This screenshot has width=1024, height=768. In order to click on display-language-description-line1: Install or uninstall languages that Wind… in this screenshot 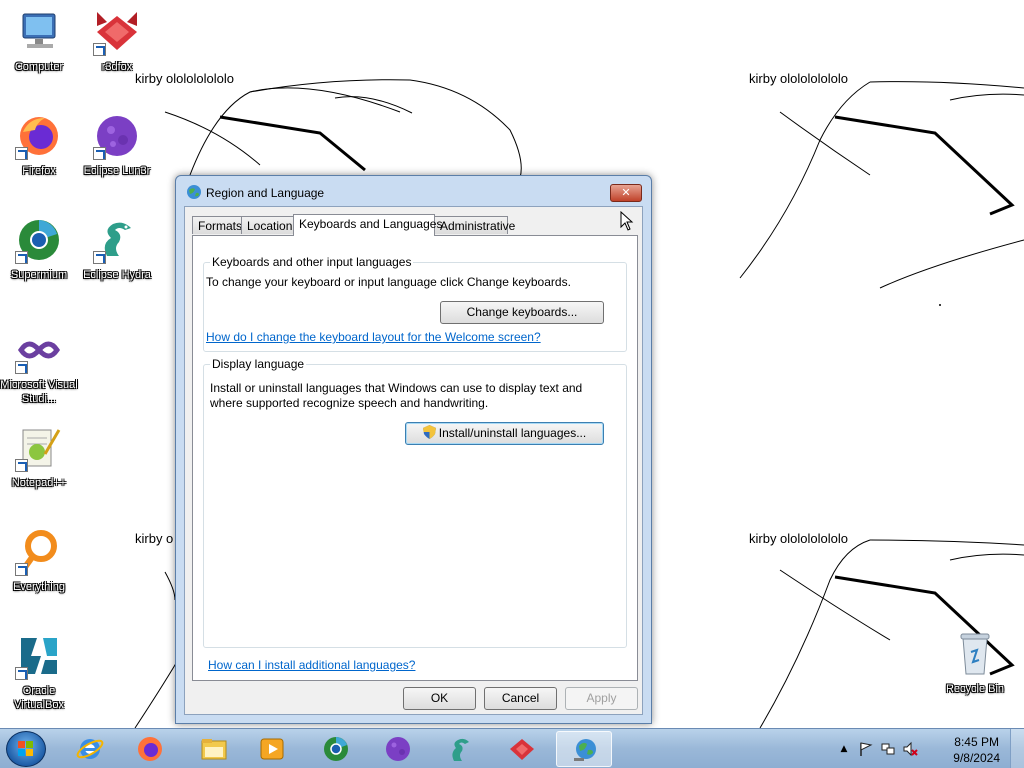, I will do `click(396, 388)`.